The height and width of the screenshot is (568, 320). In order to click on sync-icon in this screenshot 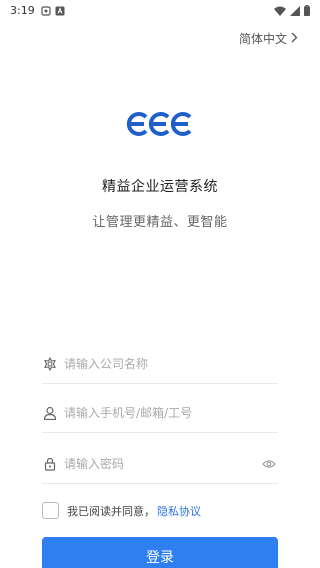, I will do `click(46, 10)`.